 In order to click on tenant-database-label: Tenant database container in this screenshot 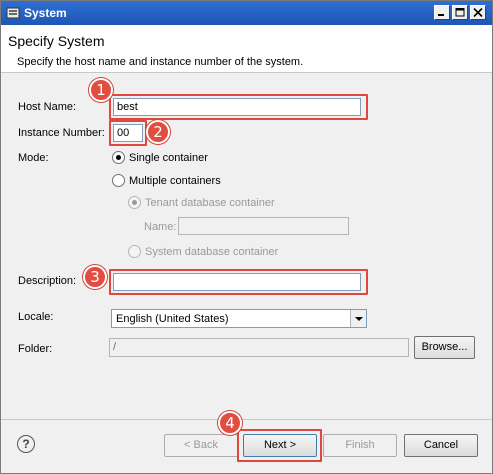, I will do `click(210, 203)`.